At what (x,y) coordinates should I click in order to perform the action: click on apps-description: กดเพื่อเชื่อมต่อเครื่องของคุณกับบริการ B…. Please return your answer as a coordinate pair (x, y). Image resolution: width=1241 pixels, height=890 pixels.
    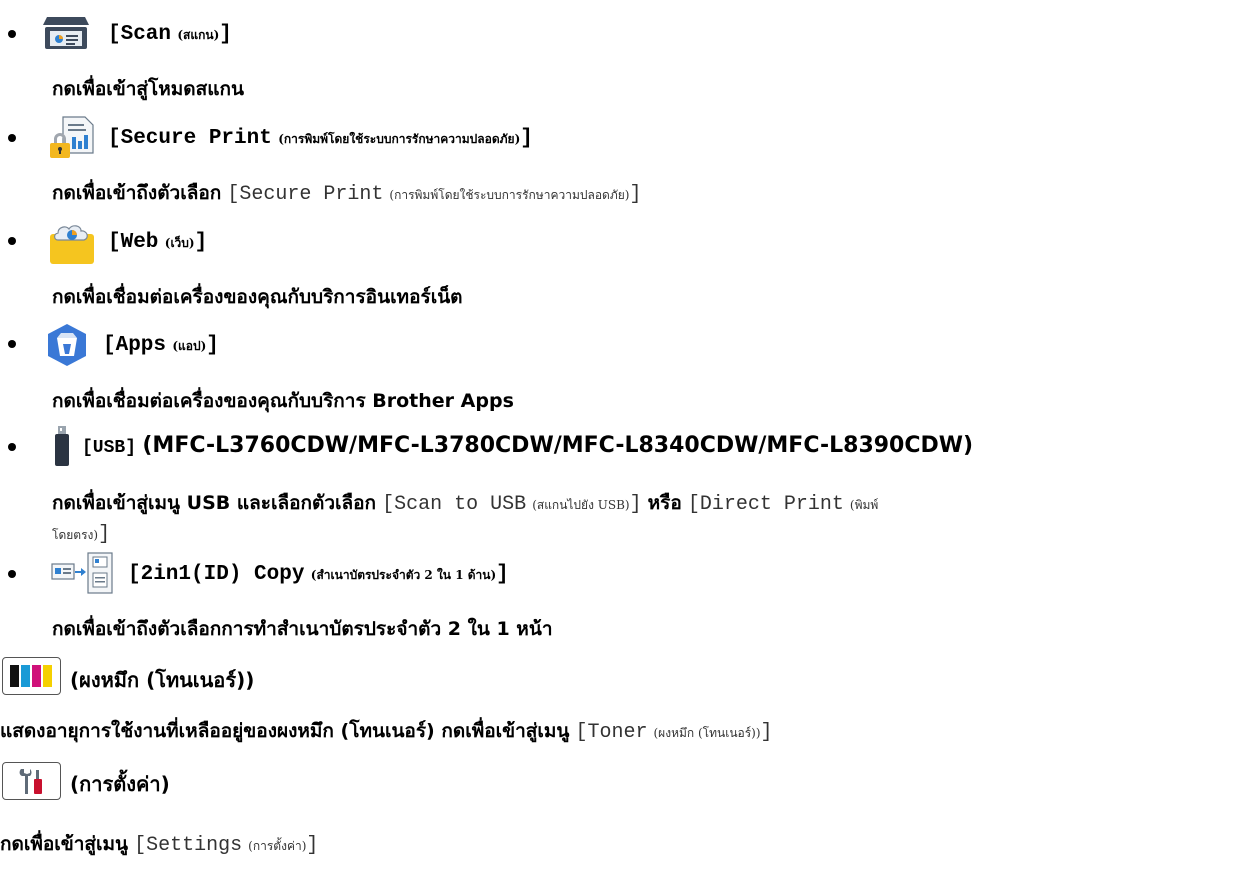
    Looking at the image, I should click on (283, 401).